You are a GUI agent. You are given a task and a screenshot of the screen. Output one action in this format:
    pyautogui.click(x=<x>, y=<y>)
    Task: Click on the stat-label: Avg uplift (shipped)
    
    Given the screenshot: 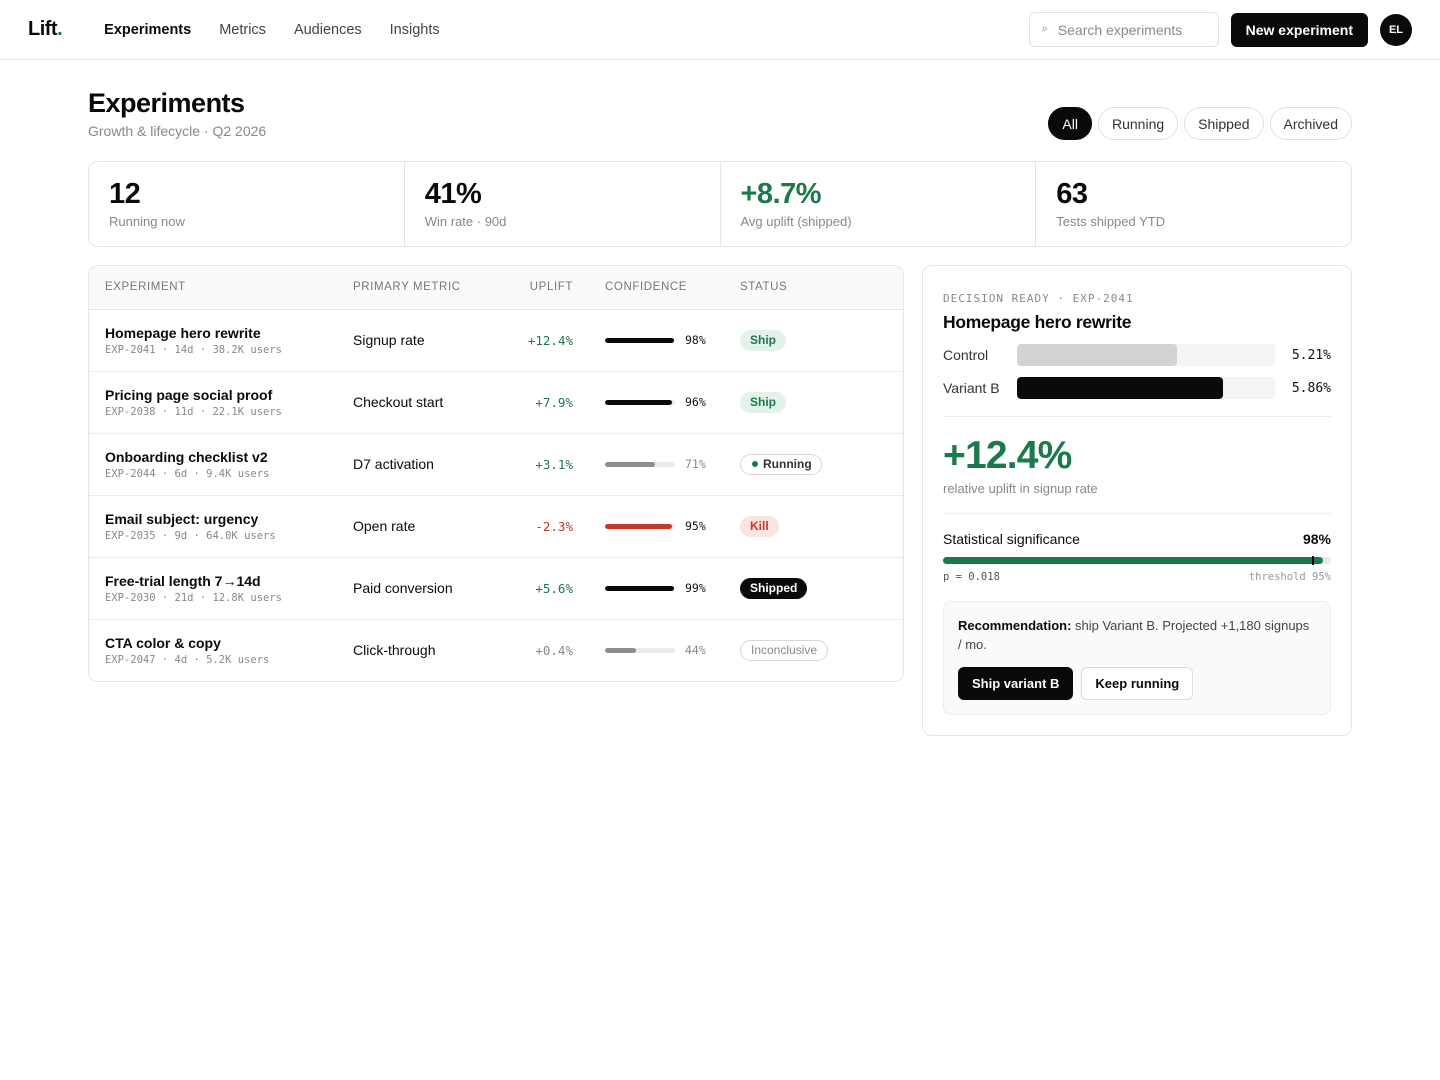 What is the action you would take?
    pyautogui.click(x=796, y=221)
    